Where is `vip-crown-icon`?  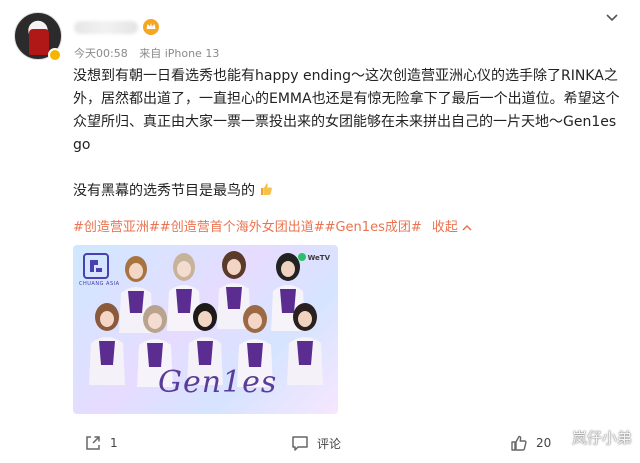
vip-crown-icon is located at coordinates (151, 27).